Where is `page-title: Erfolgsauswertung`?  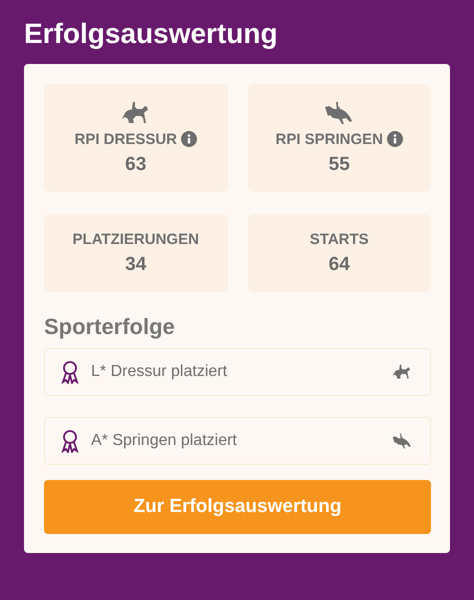
page-title: Erfolgsauswertung is located at coordinates (151, 34).